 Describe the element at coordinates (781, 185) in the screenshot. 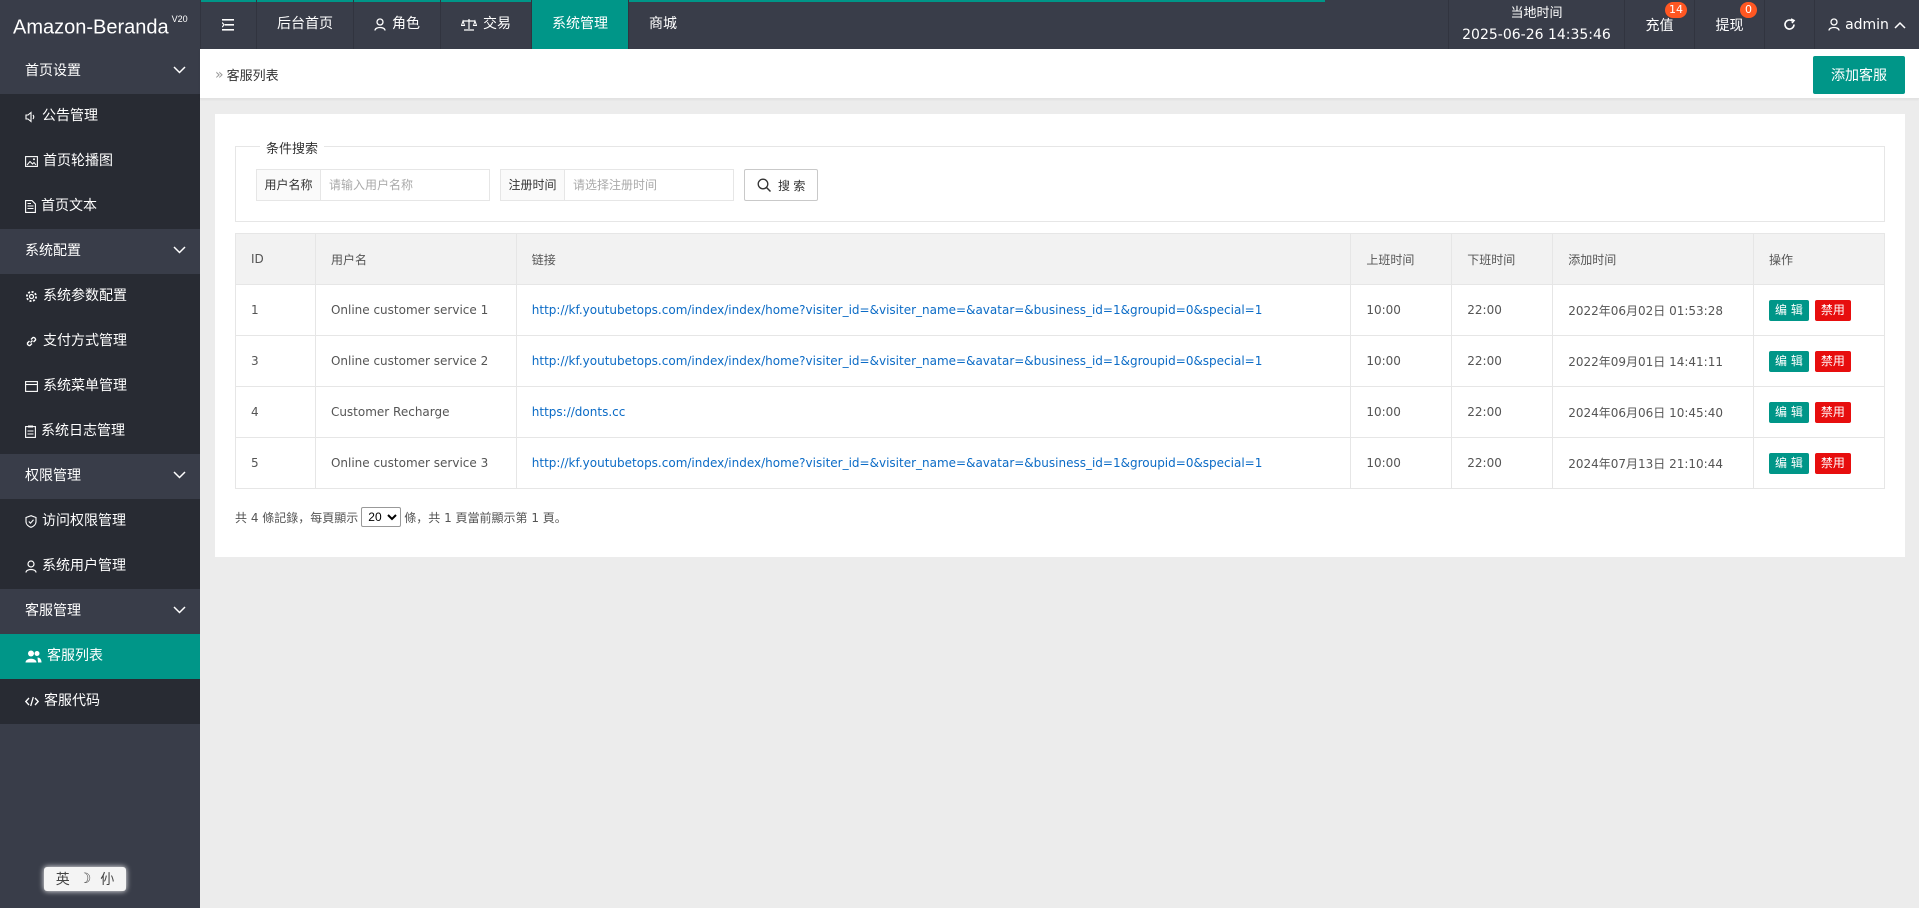

I see `search-button: 搜 索` at that location.